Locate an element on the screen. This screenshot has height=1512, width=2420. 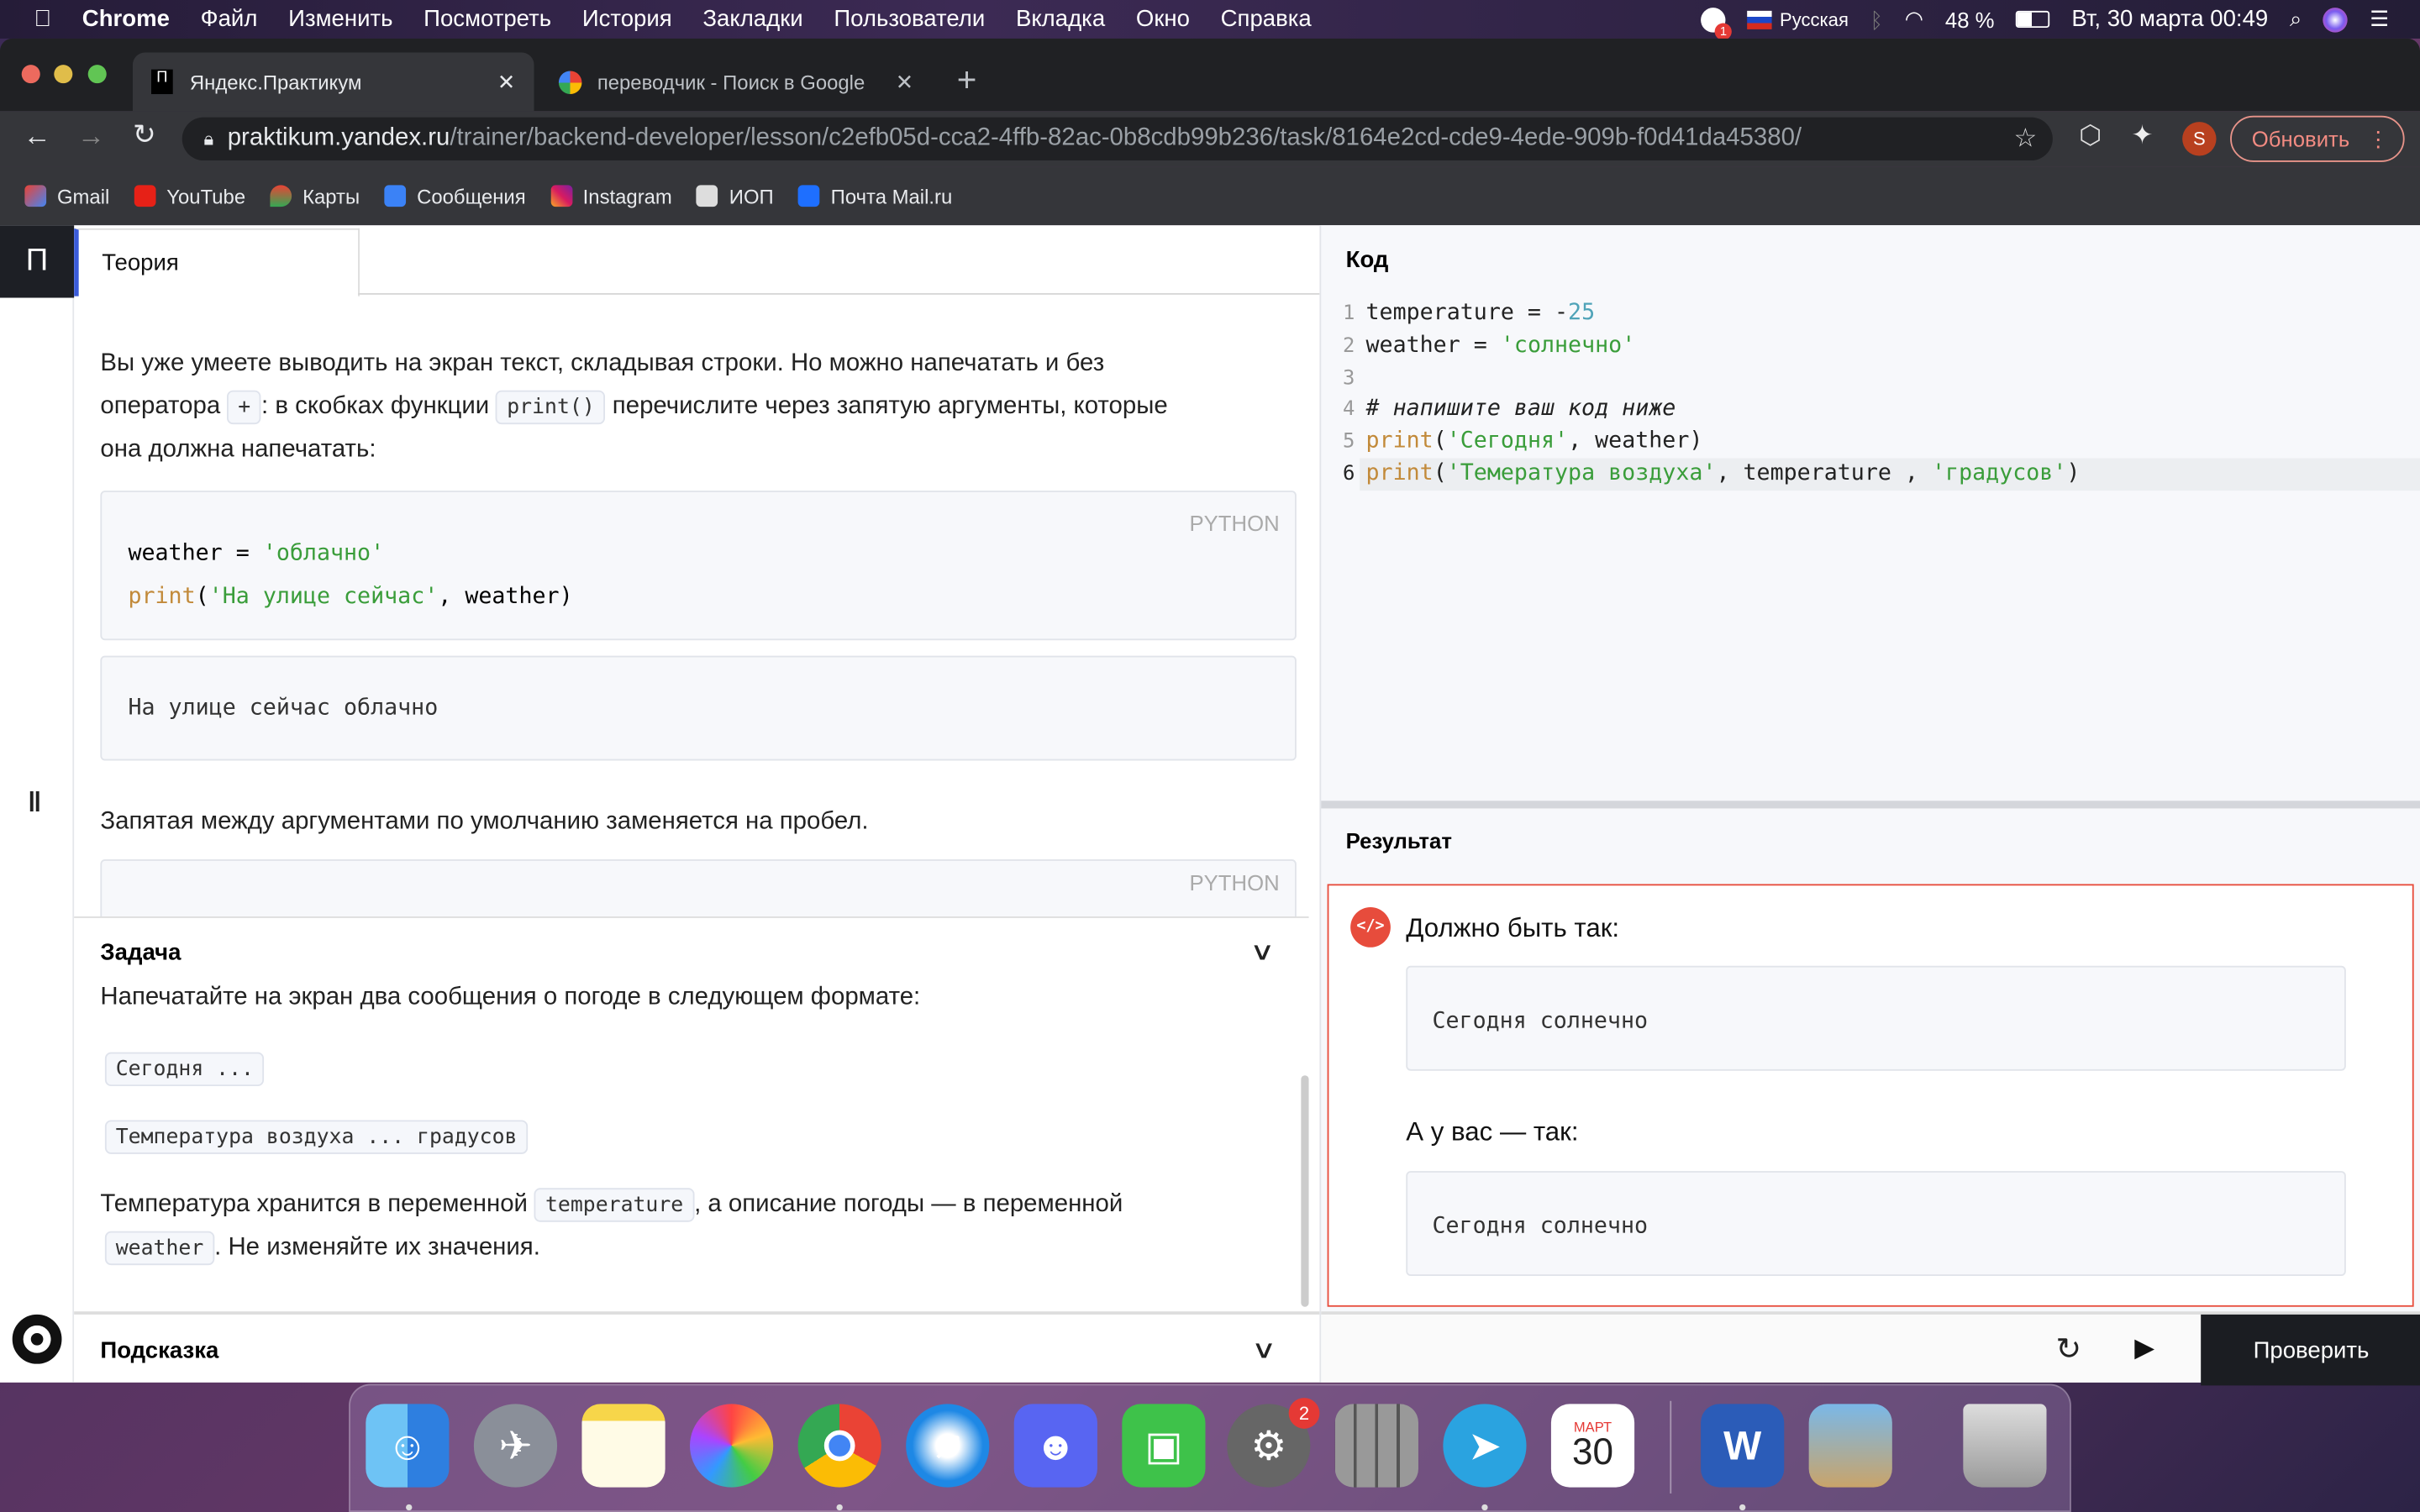
code: ( is located at coordinates (202, 597).